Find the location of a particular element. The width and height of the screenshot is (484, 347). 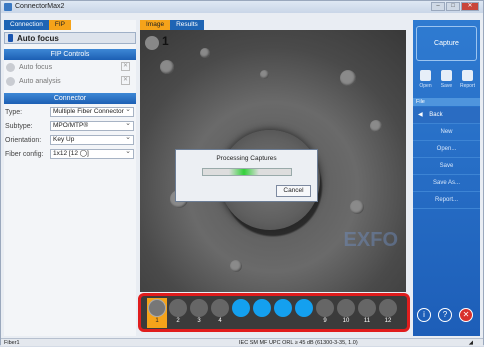

exit-icon: ✕ is located at coordinates (466, 315).